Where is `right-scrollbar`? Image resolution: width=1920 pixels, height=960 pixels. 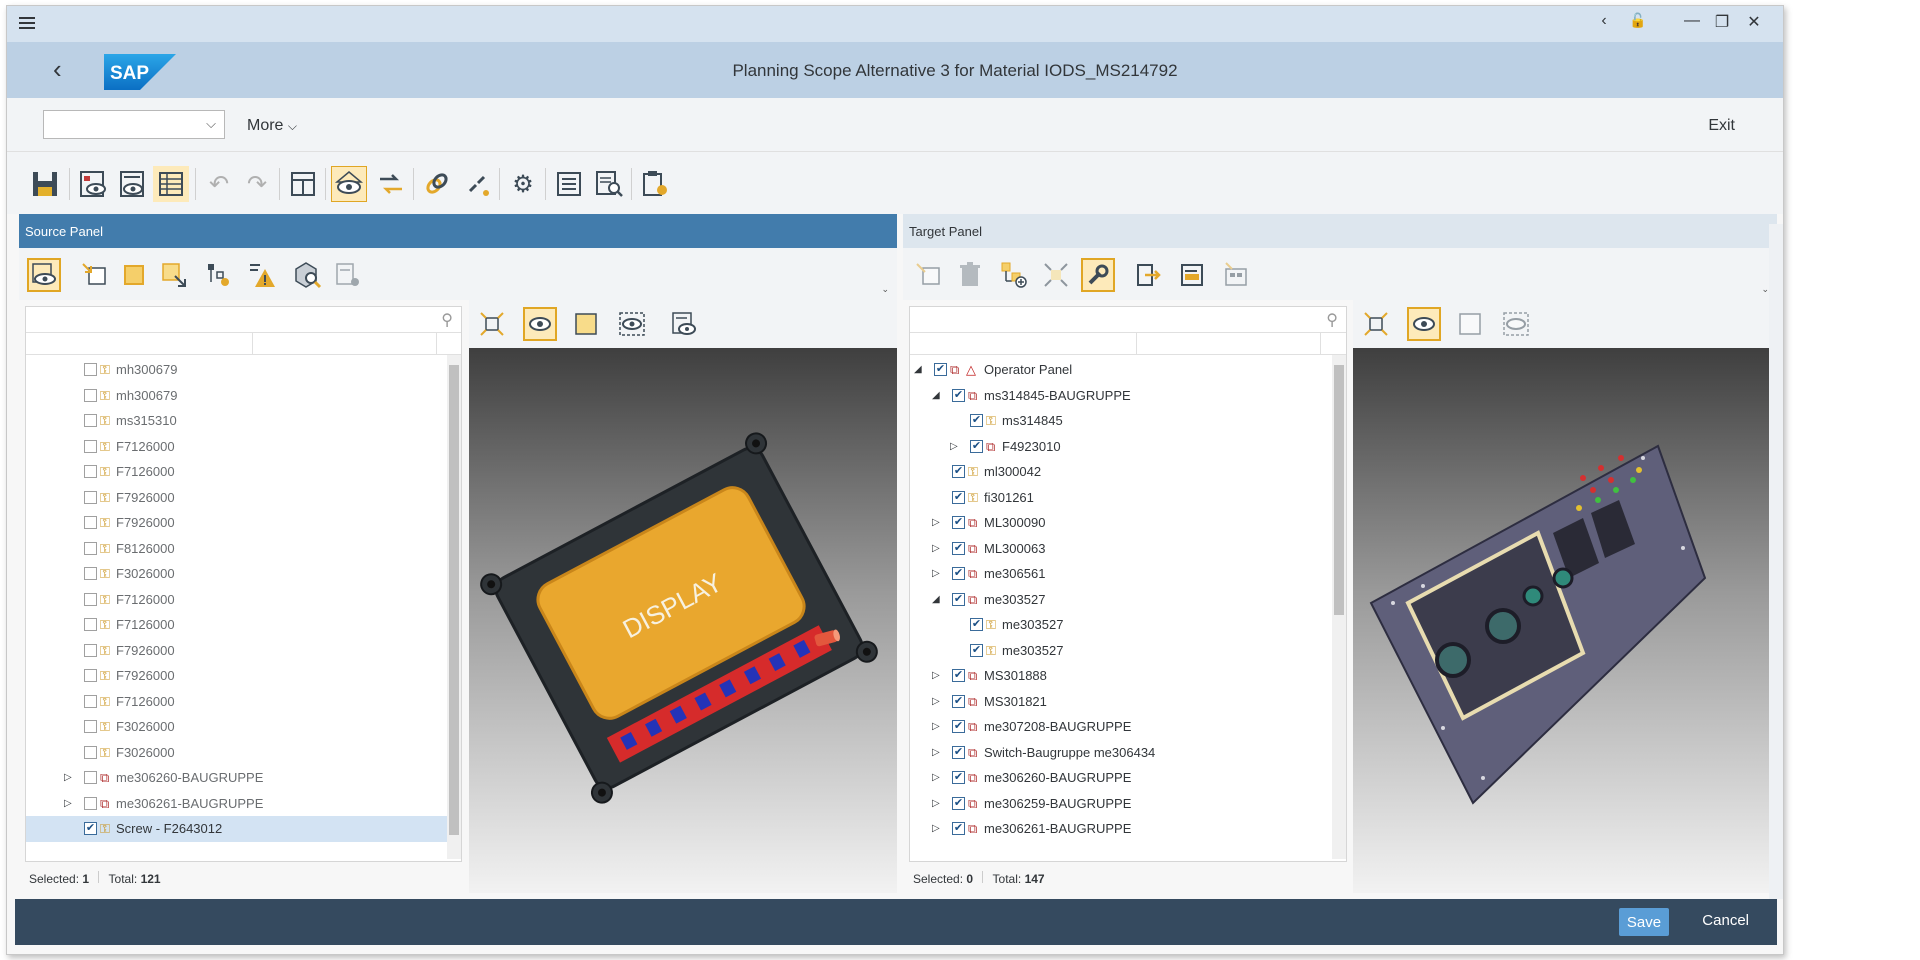 right-scrollbar is located at coordinates (1776, 561).